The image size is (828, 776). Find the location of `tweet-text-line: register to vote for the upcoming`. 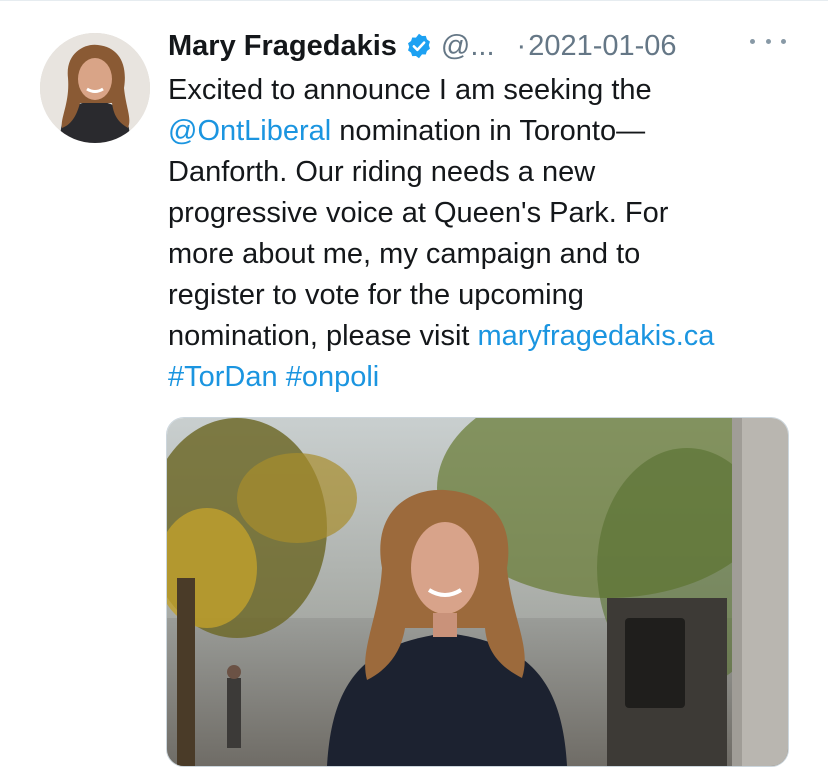

tweet-text-line: register to vote for the upcoming is located at coordinates (483, 295).